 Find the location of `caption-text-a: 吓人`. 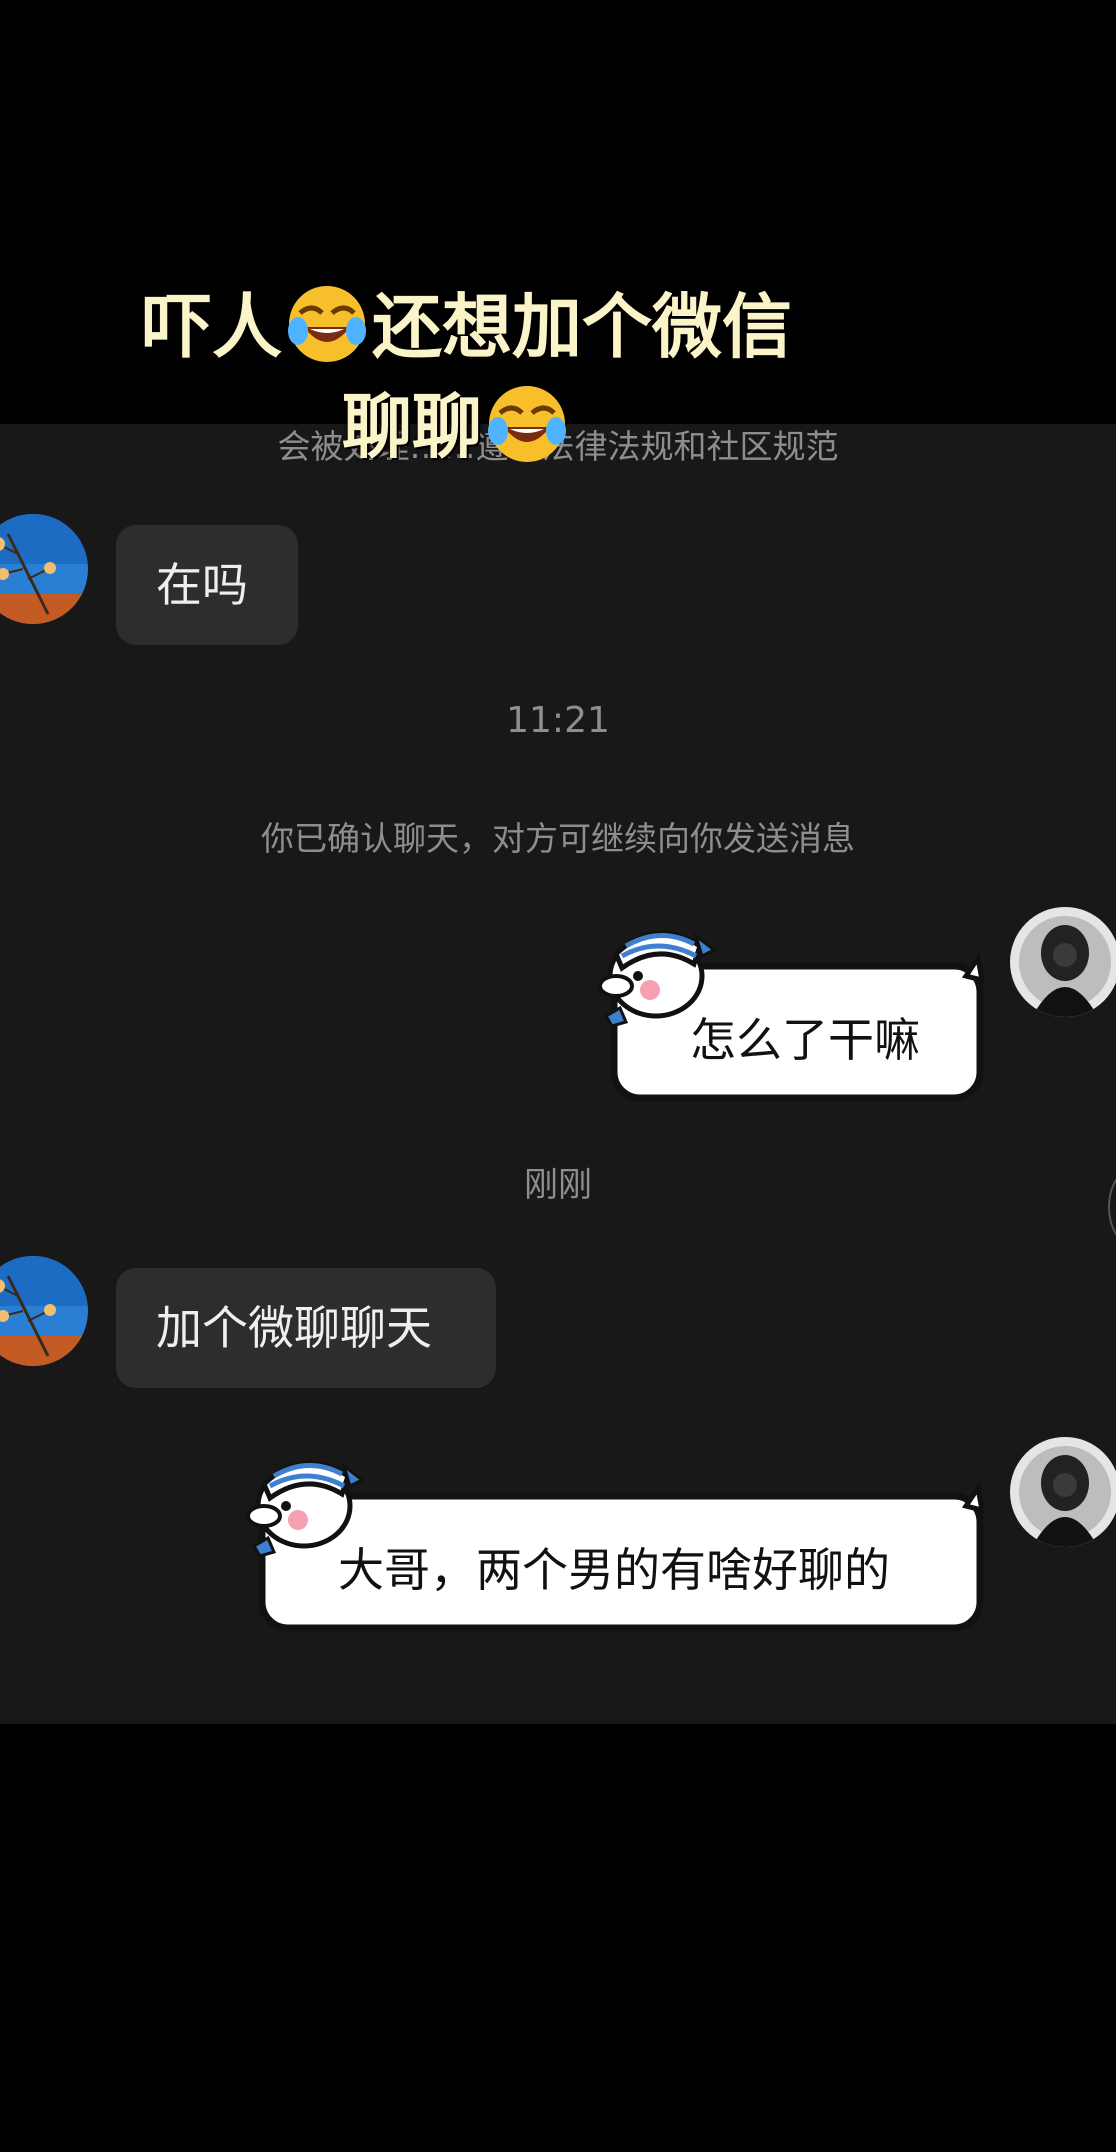

caption-text-a: 吓人 is located at coordinates (212, 327).